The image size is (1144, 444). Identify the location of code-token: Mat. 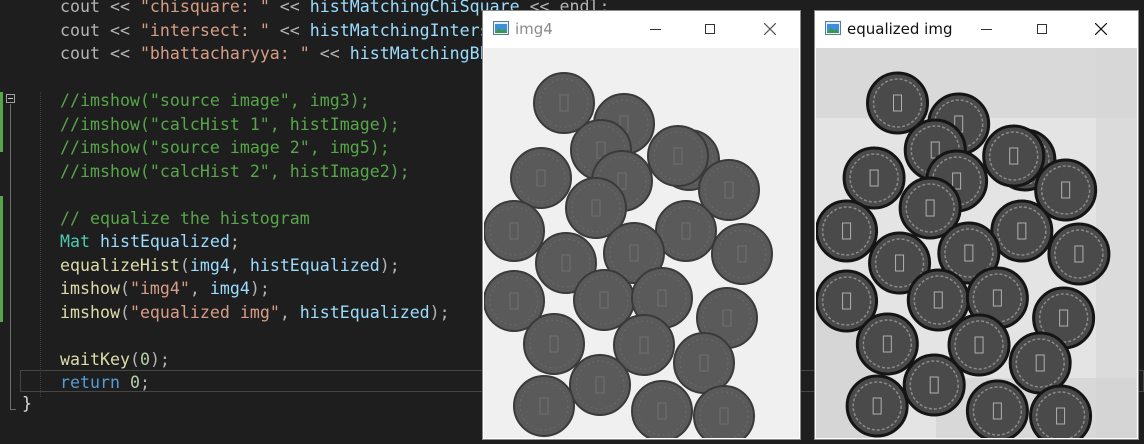
(75, 241).